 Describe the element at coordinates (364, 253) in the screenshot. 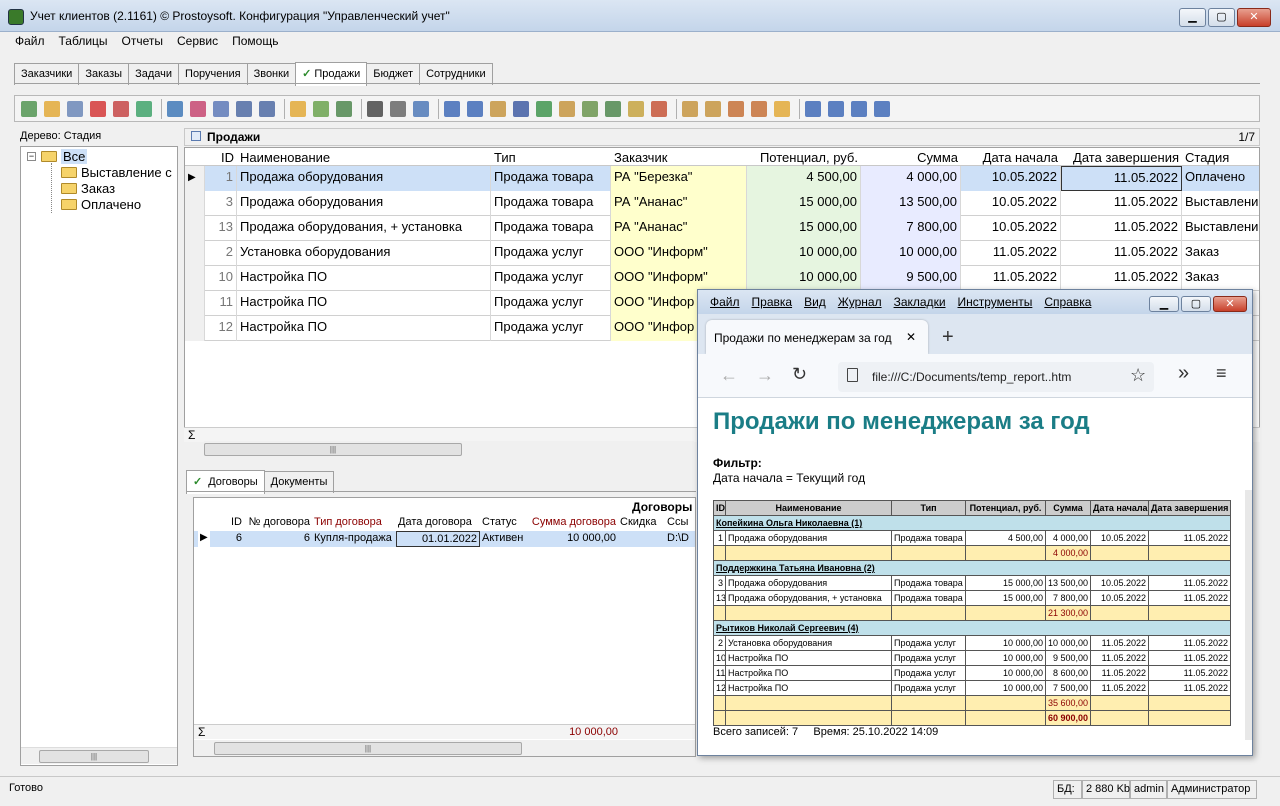

I see `table-cell: Установка оборудования` at that location.